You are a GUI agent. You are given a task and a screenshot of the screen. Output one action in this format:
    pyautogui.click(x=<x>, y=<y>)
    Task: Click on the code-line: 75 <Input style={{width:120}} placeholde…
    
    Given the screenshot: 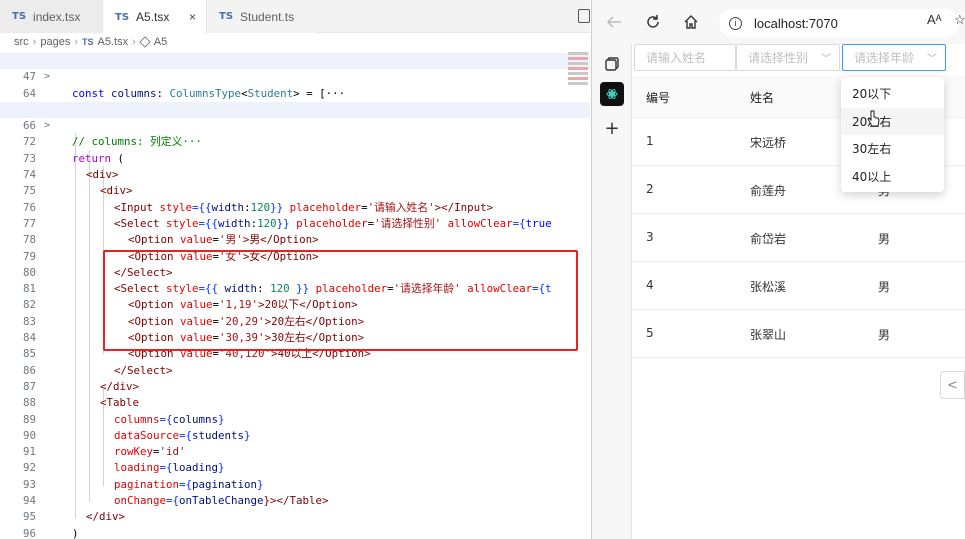 What is the action you would take?
    pyautogui.click(x=295, y=190)
    